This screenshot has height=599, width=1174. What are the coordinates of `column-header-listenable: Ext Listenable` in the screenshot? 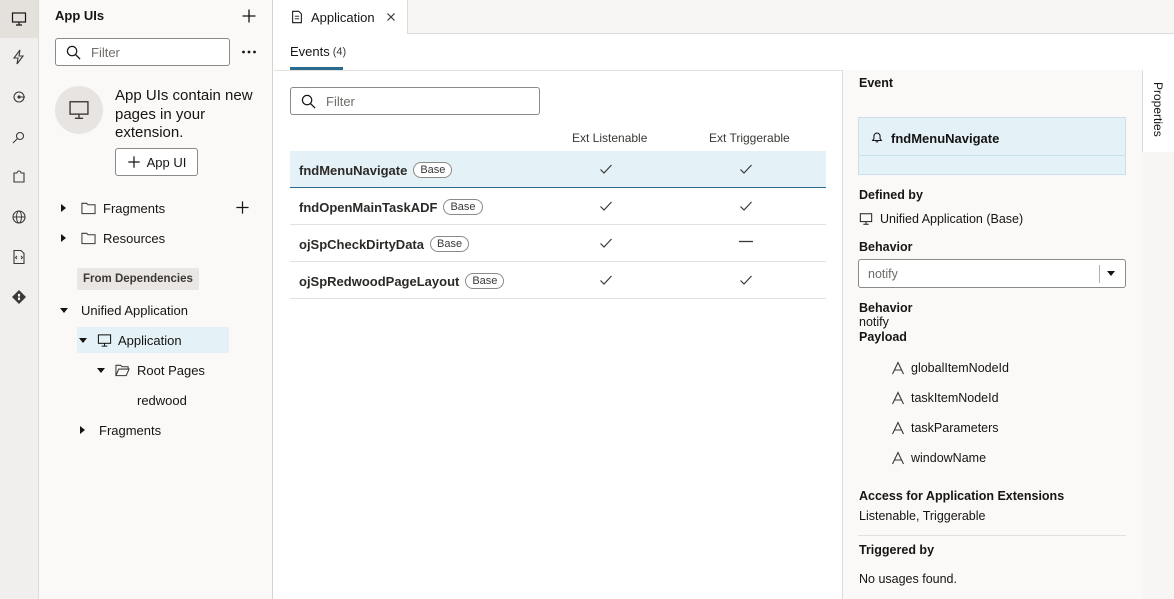 It's located at (609, 138).